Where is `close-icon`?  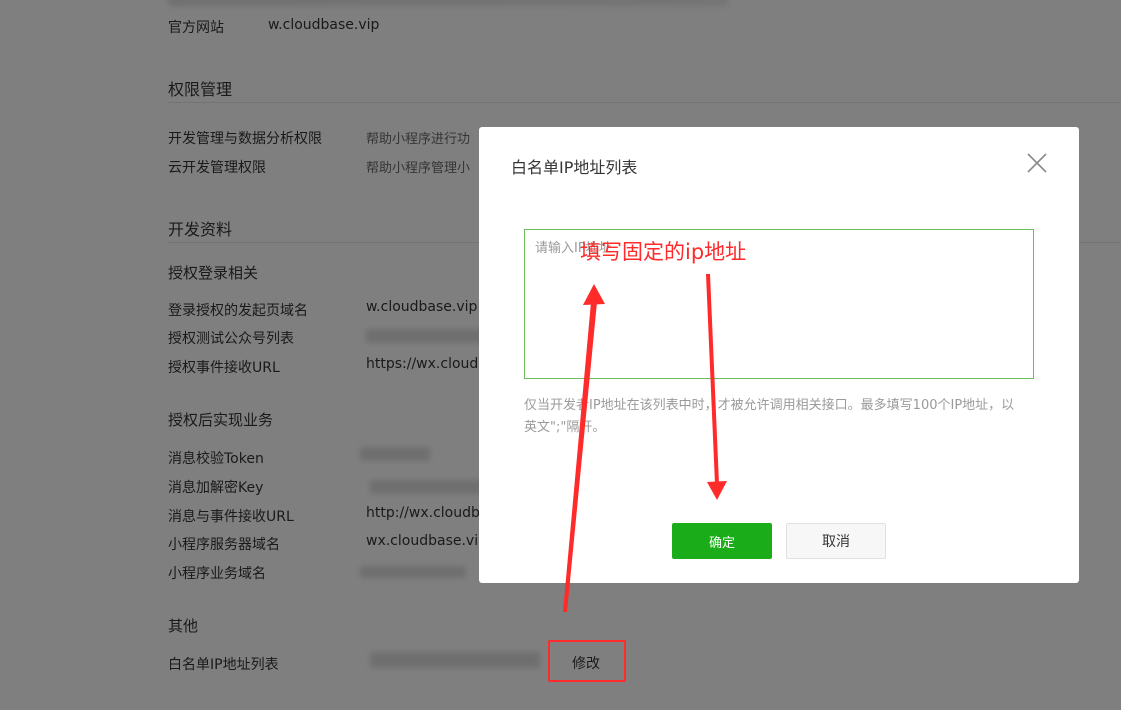
close-icon is located at coordinates (1037, 163).